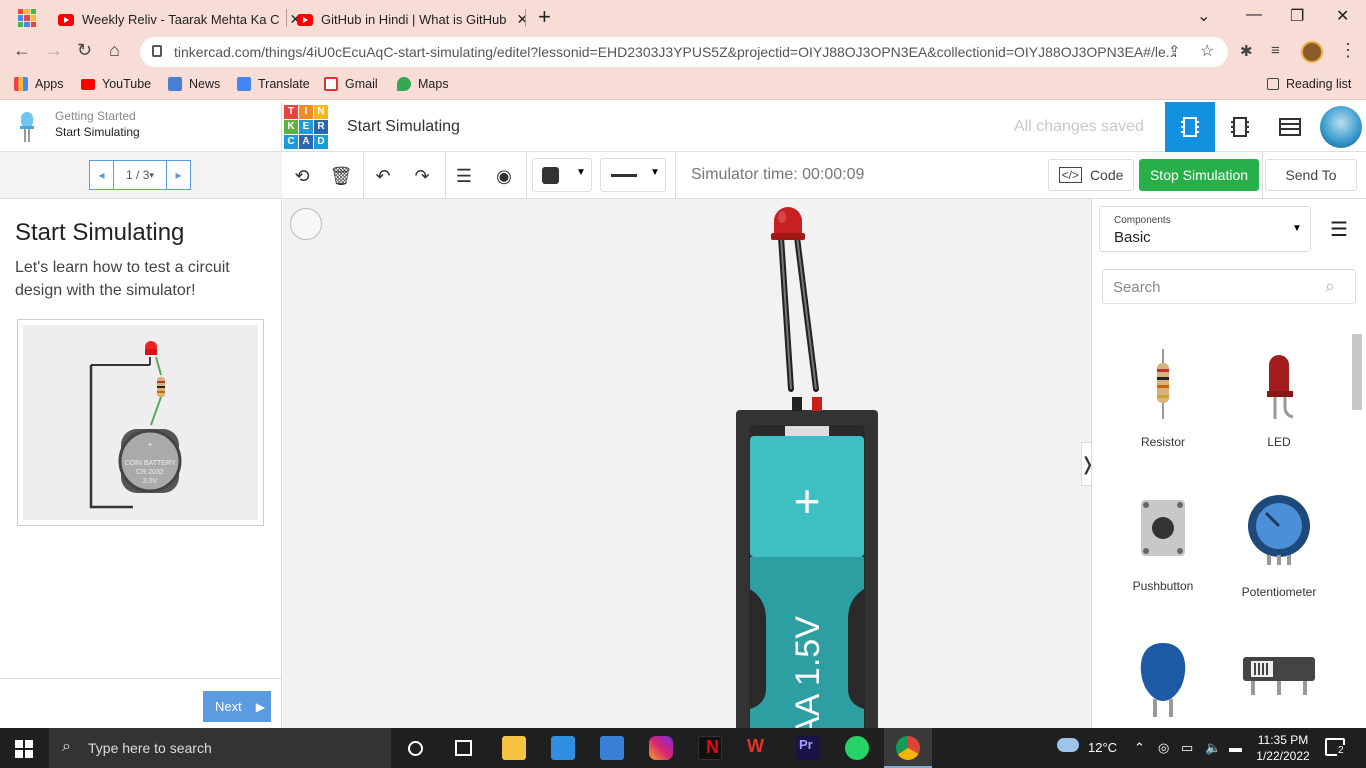  What do you see at coordinates (54, 50) in the screenshot?
I see `forward-button: →` at bounding box center [54, 50].